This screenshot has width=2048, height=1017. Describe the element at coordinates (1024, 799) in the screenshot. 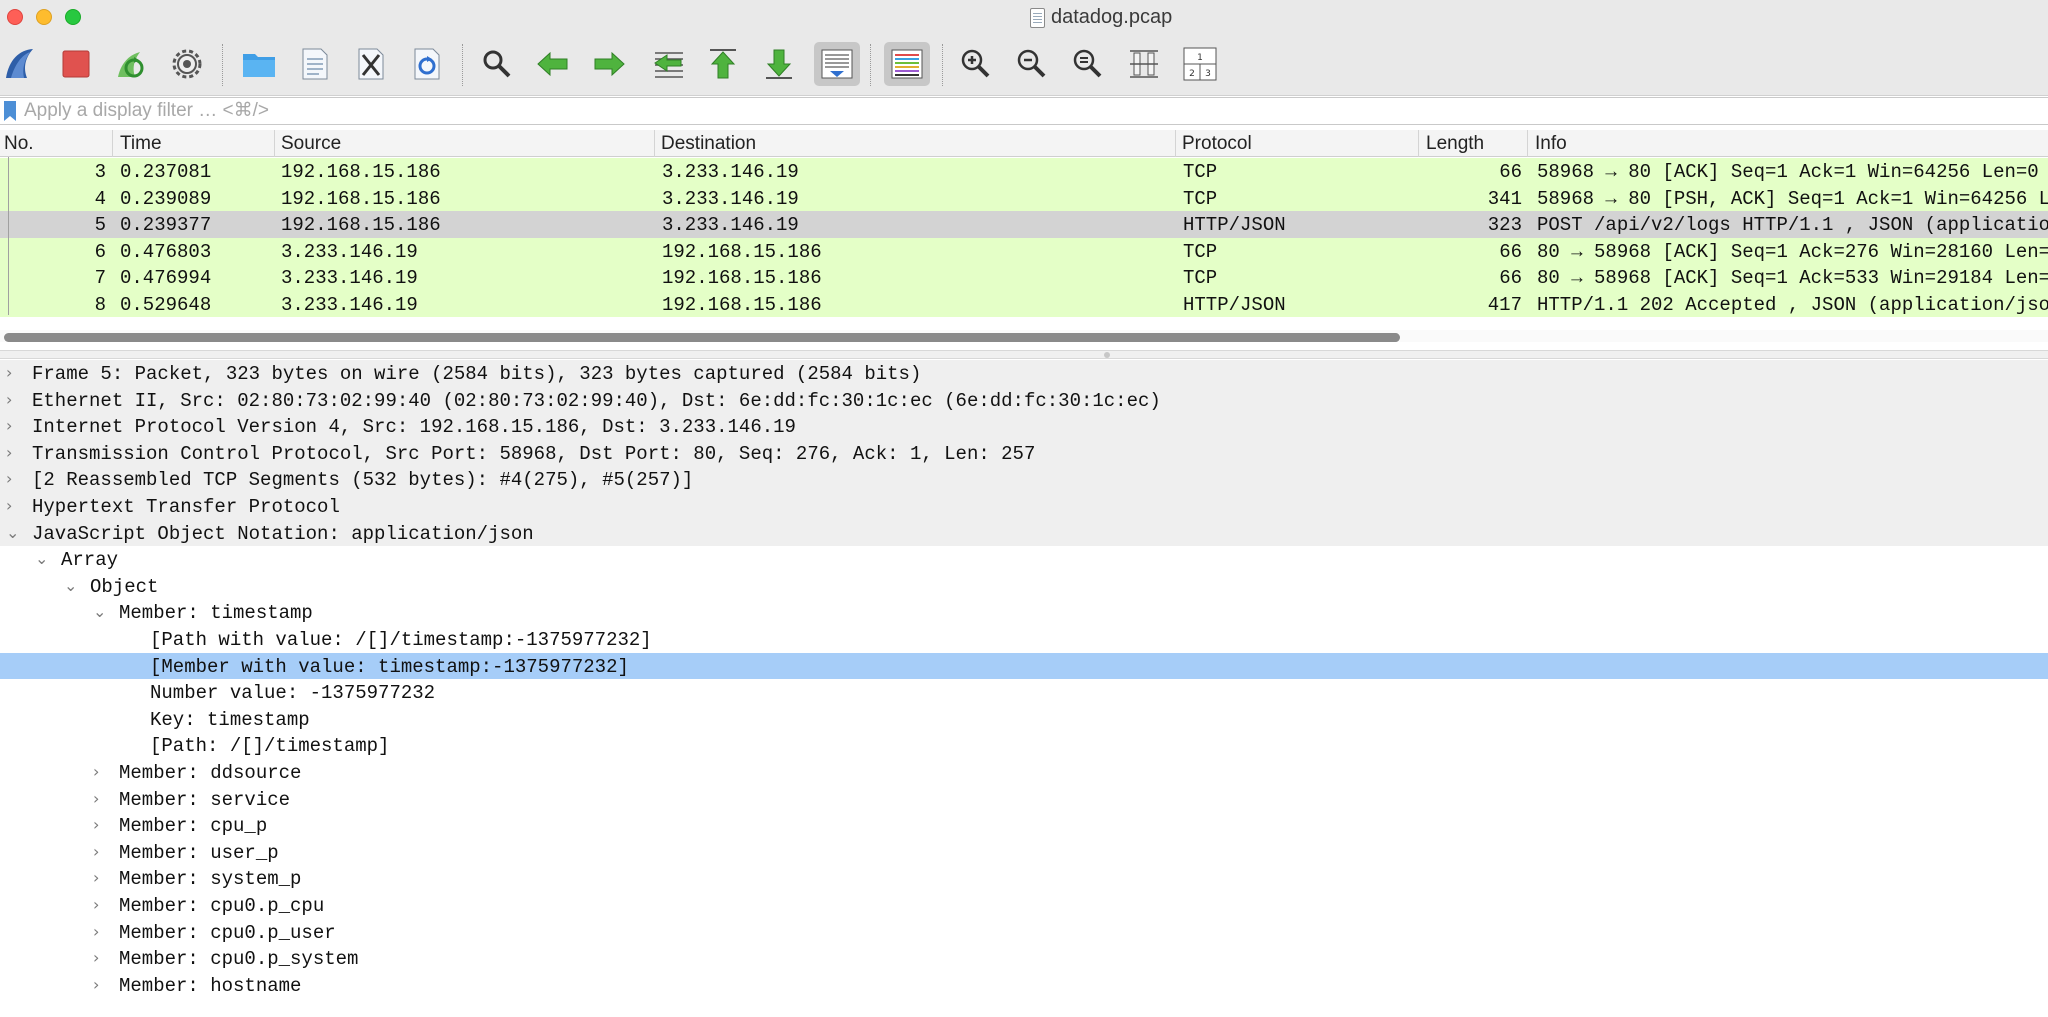

I see `detail-row: › Member: service` at that location.